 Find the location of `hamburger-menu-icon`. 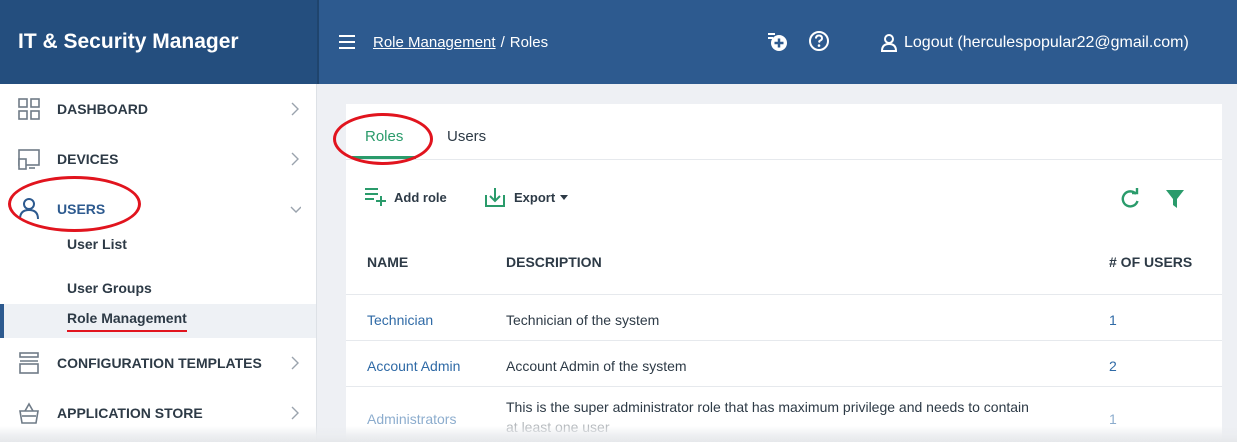

hamburger-menu-icon is located at coordinates (347, 42).